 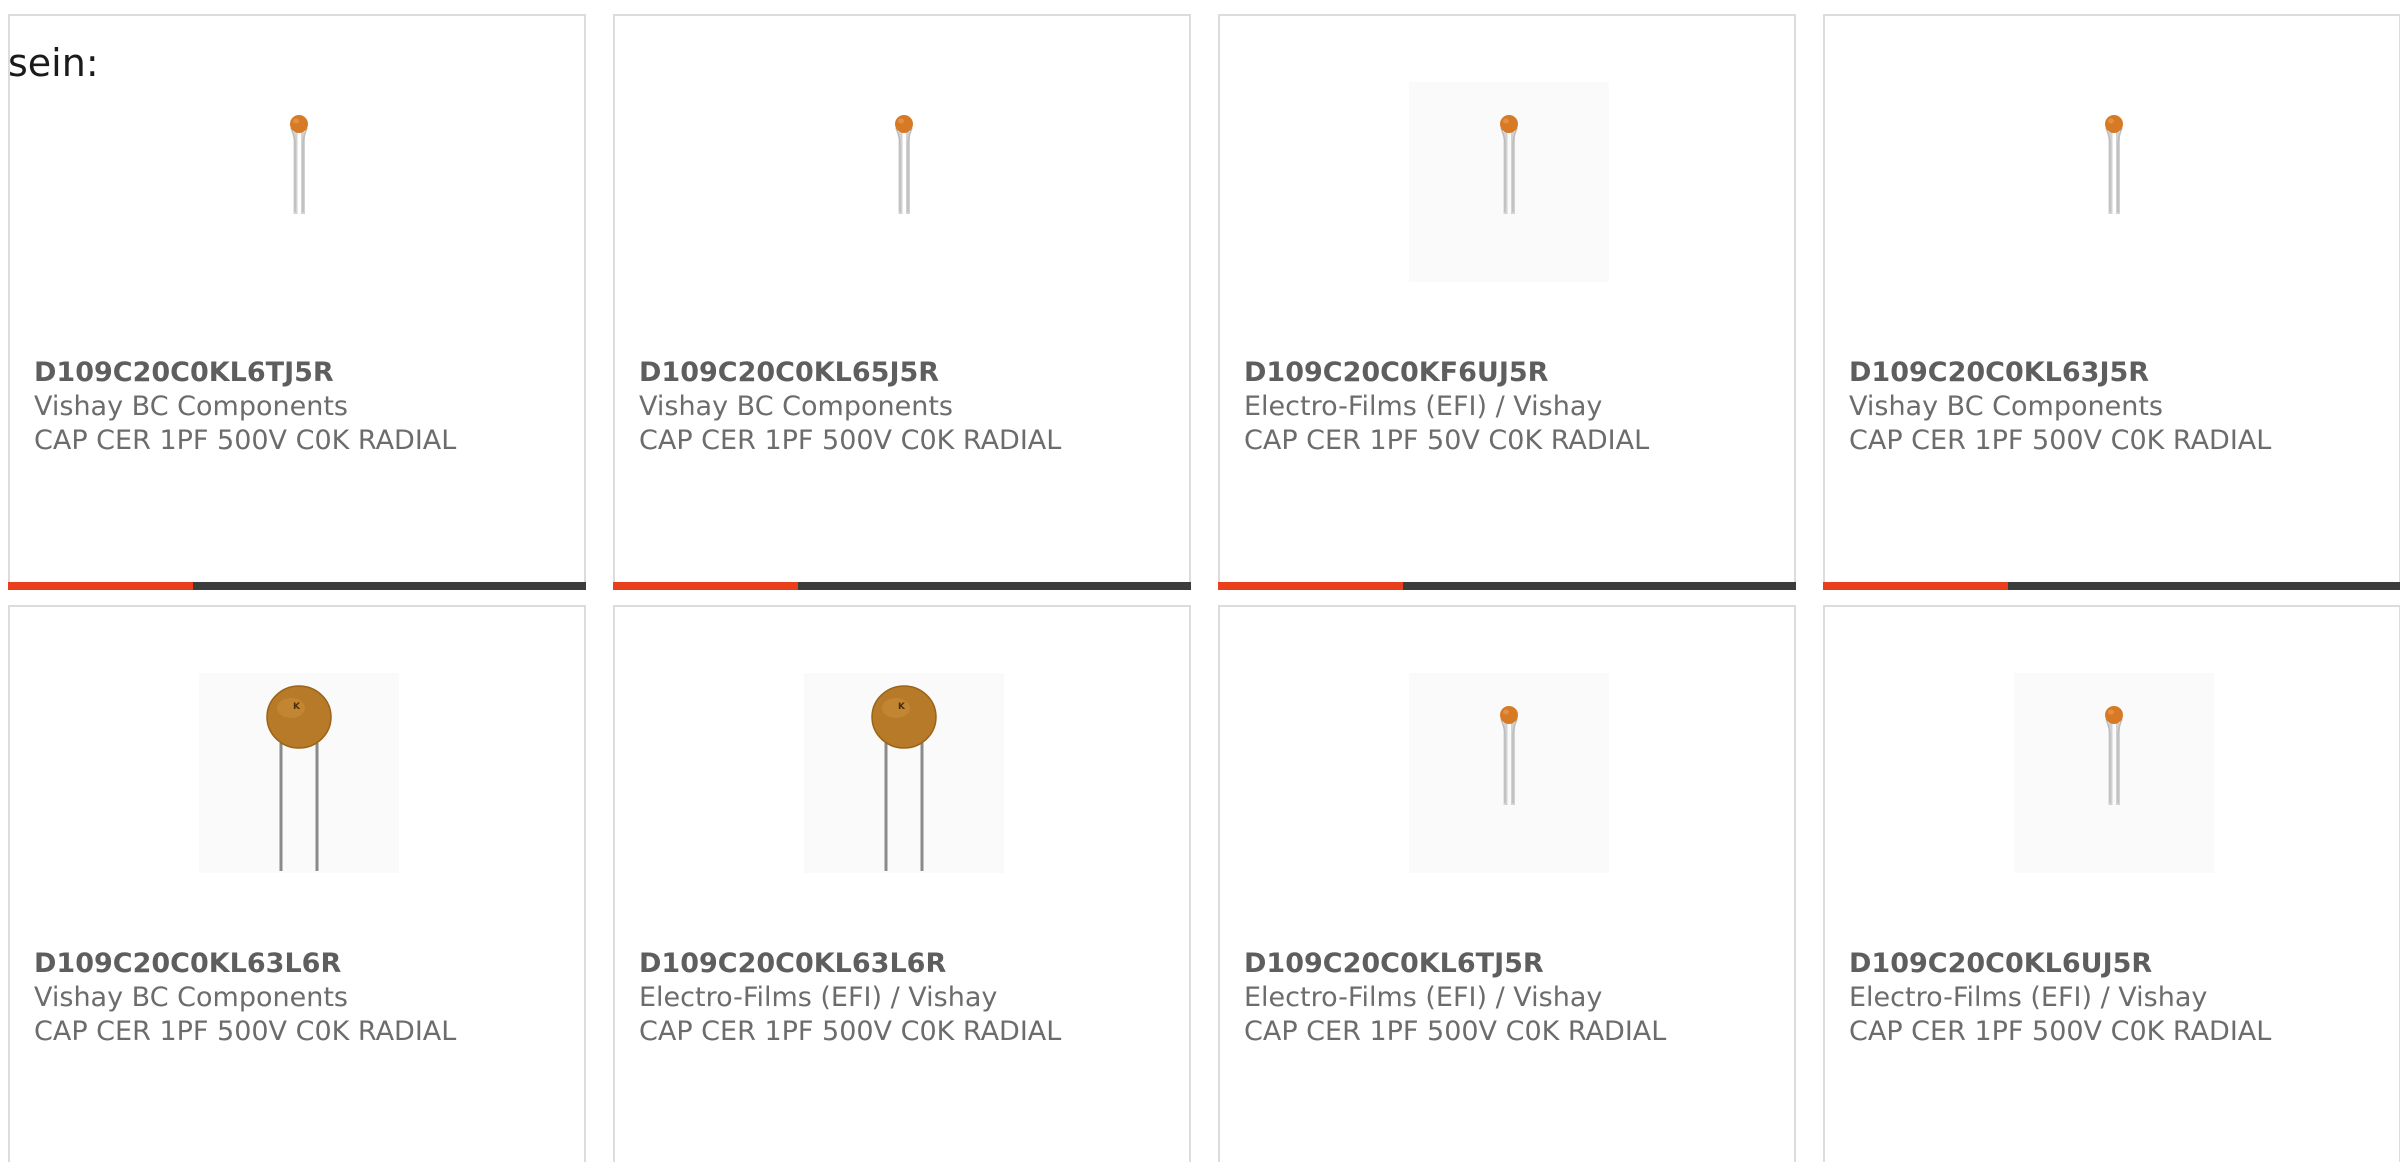 What do you see at coordinates (2060, 964) in the screenshot?
I see `part-number: D109C20C0KL6UJ5R` at bounding box center [2060, 964].